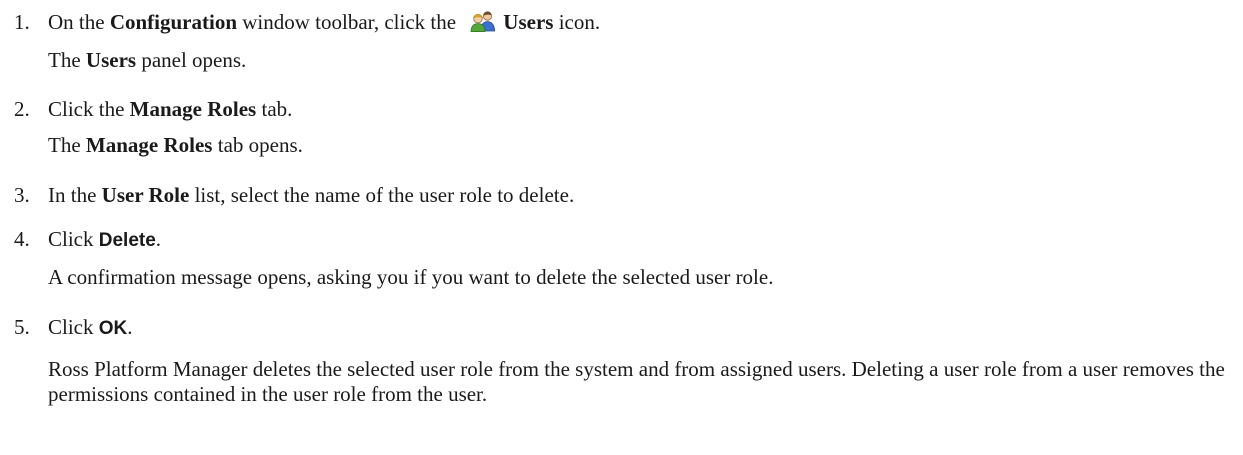 Image resolution: width=1243 pixels, height=455 pixels. What do you see at coordinates (22, 239) in the screenshot?
I see `step-number: 4.` at bounding box center [22, 239].